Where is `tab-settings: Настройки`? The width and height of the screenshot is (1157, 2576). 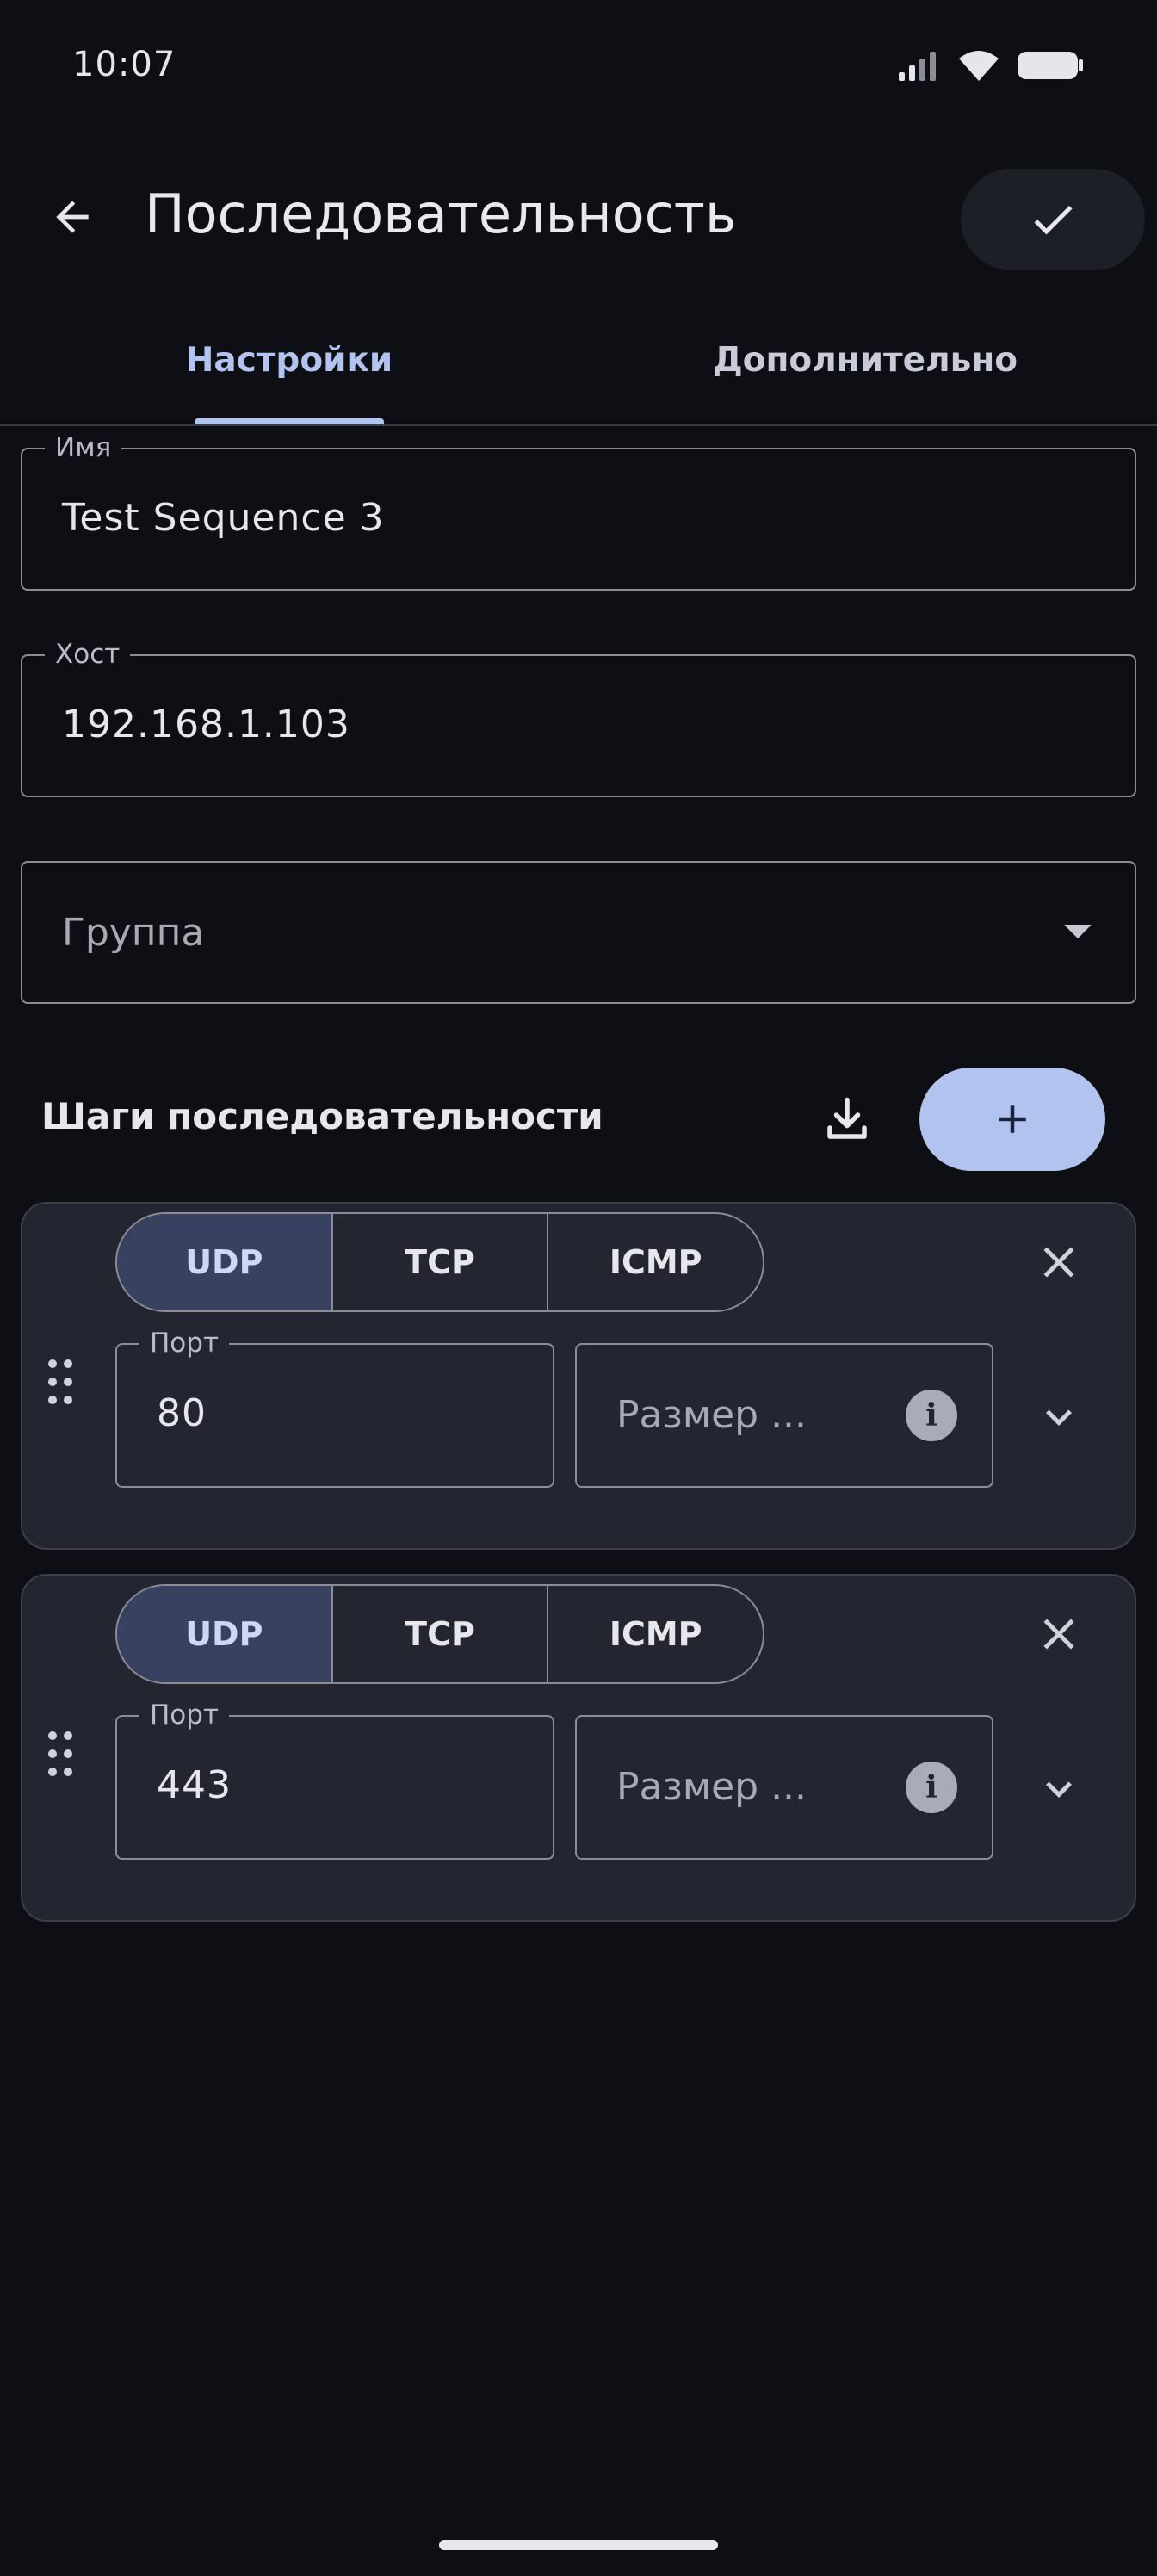
tab-settings: Настройки is located at coordinates (289, 361).